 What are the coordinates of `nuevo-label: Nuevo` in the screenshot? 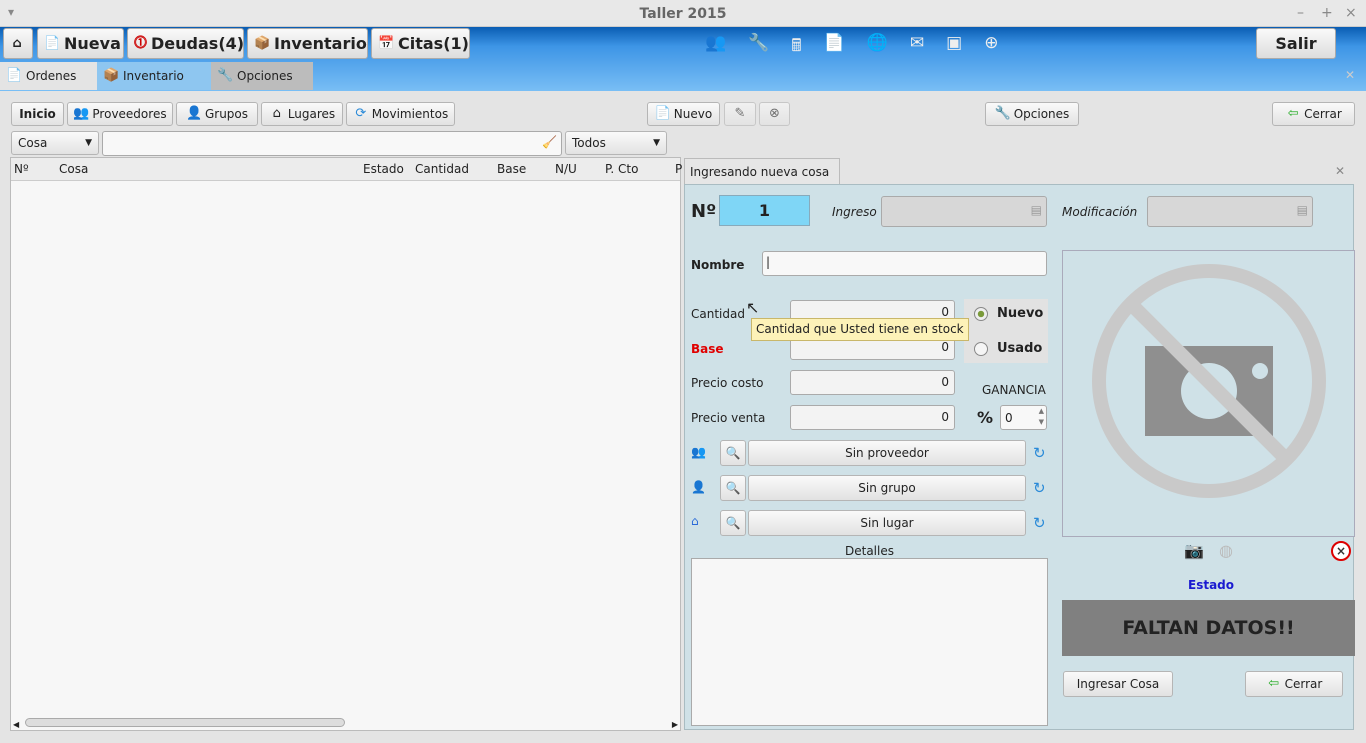 It's located at (1020, 313).